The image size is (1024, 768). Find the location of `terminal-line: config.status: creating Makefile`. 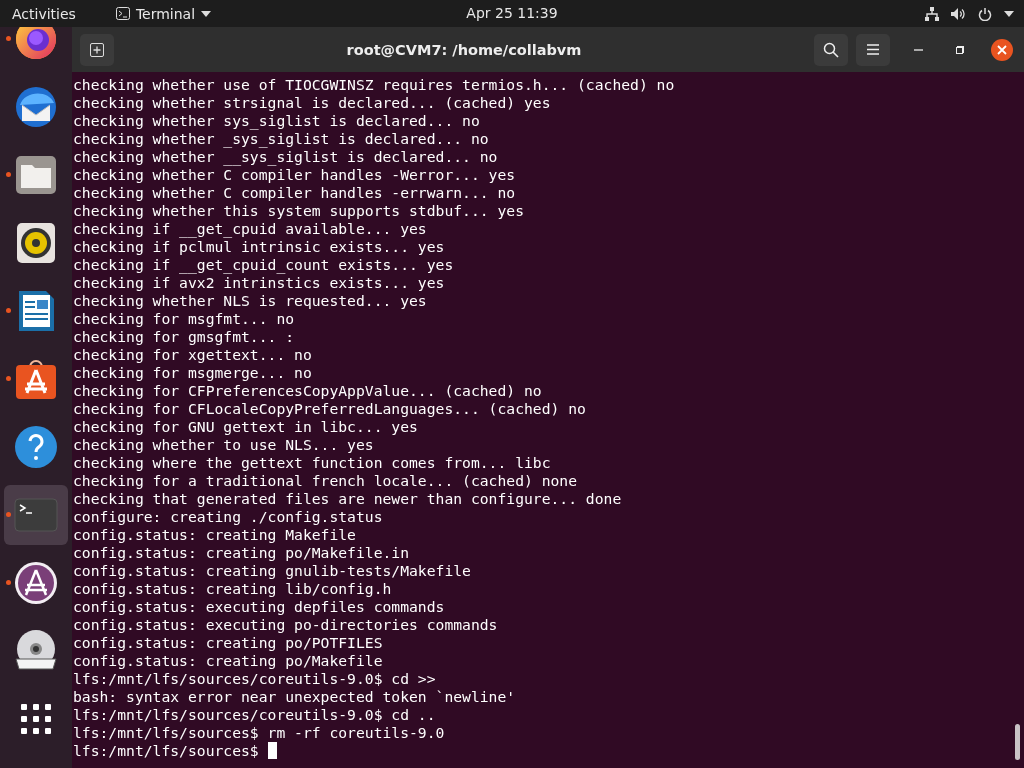

terminal-line: config.status: creating Makefile is located at coordinates (214, 534).